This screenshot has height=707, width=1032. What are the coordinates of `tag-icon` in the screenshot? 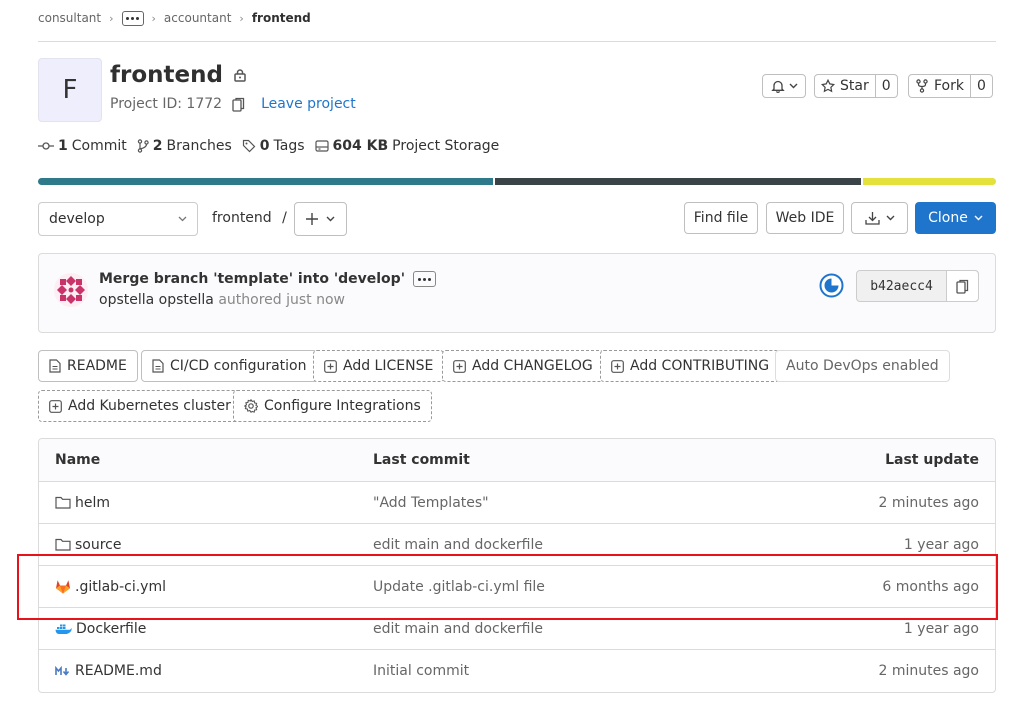 It's located at (249, 146).